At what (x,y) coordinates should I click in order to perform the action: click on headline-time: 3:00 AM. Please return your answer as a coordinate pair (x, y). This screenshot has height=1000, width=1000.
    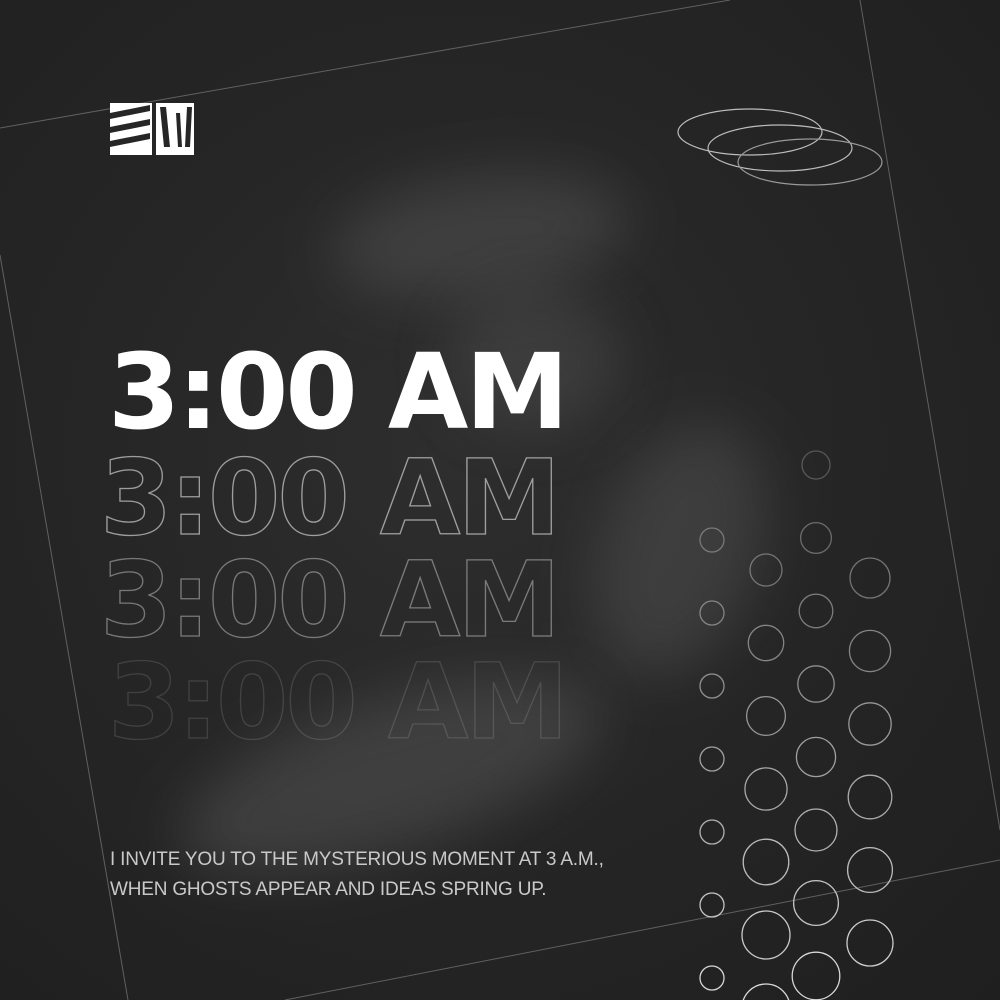
    Looking at the image, I should click on (338, 392).